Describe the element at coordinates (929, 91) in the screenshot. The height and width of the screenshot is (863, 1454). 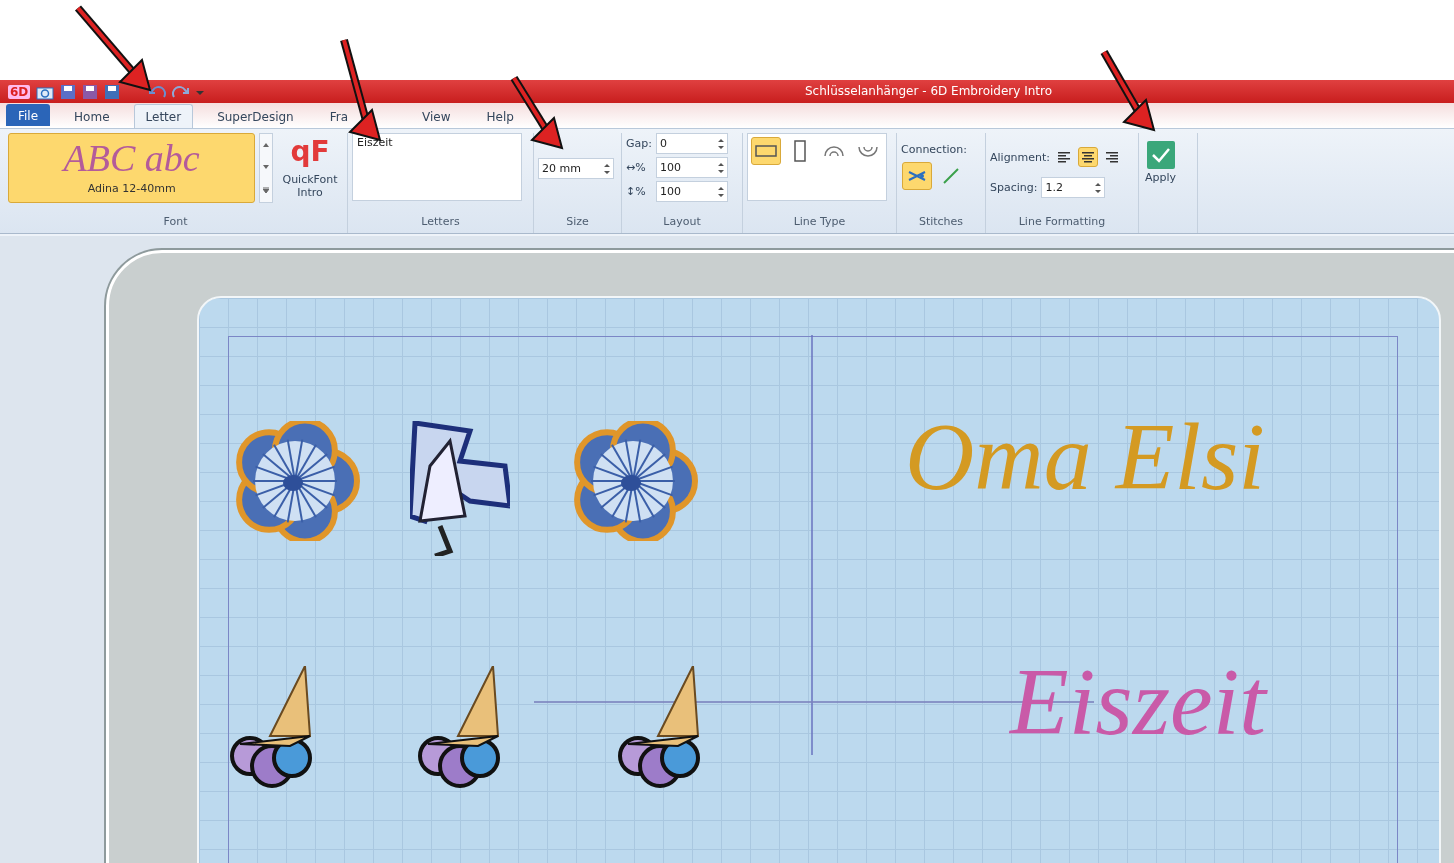
I see `window-title: Schlüsselanhänger - 6D Embroidery Intro` at that location.